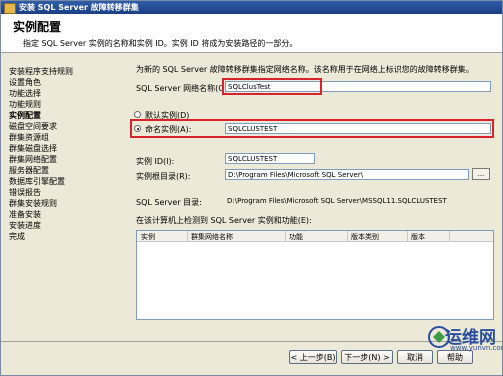  Describe the element at coordinates (272, 86) in the screenshot. I see `network-name-highlight` at that location.